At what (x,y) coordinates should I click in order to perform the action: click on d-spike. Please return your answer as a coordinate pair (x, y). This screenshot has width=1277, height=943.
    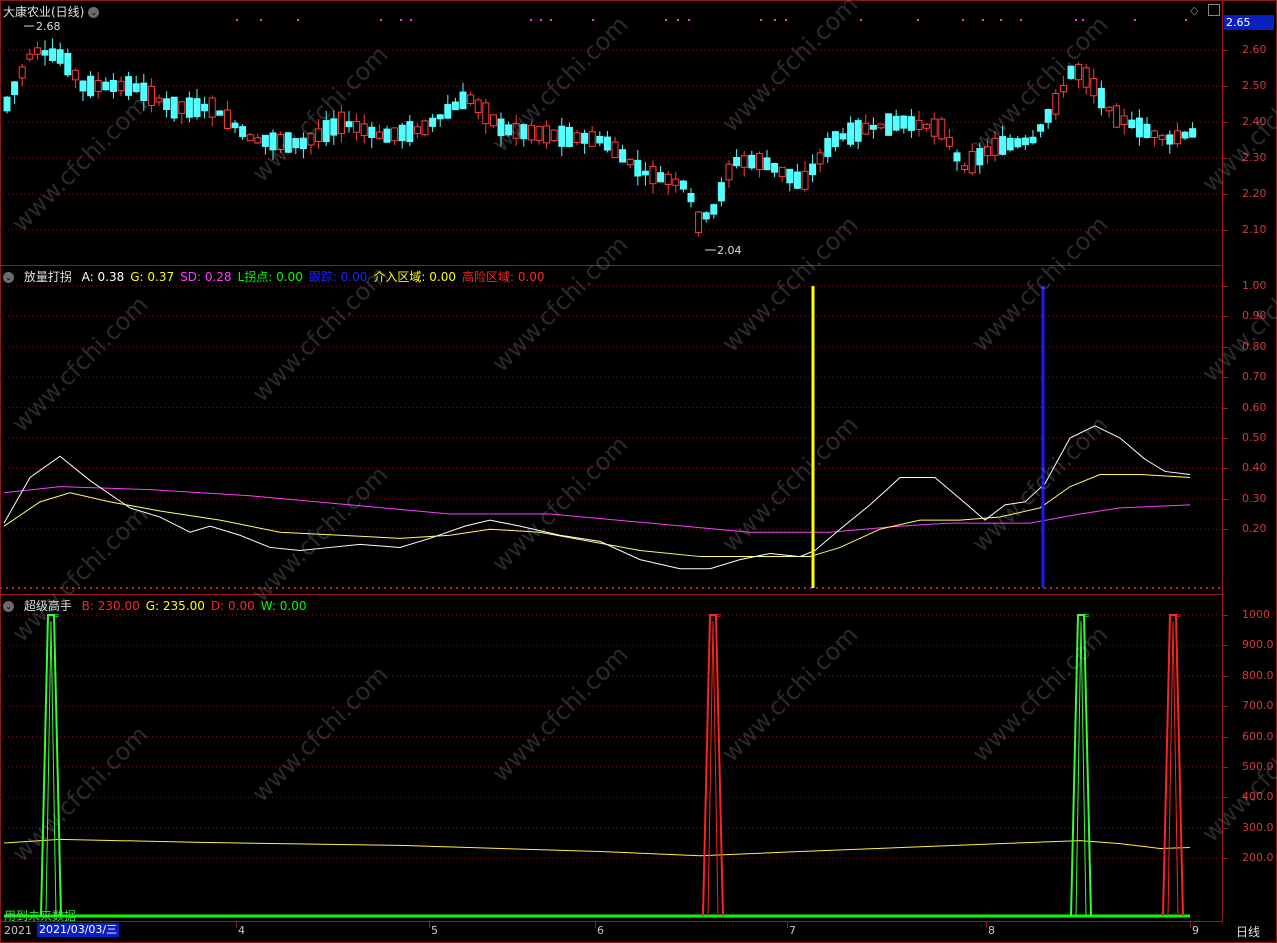
    Looking at the image, I should click on (1173, 765).